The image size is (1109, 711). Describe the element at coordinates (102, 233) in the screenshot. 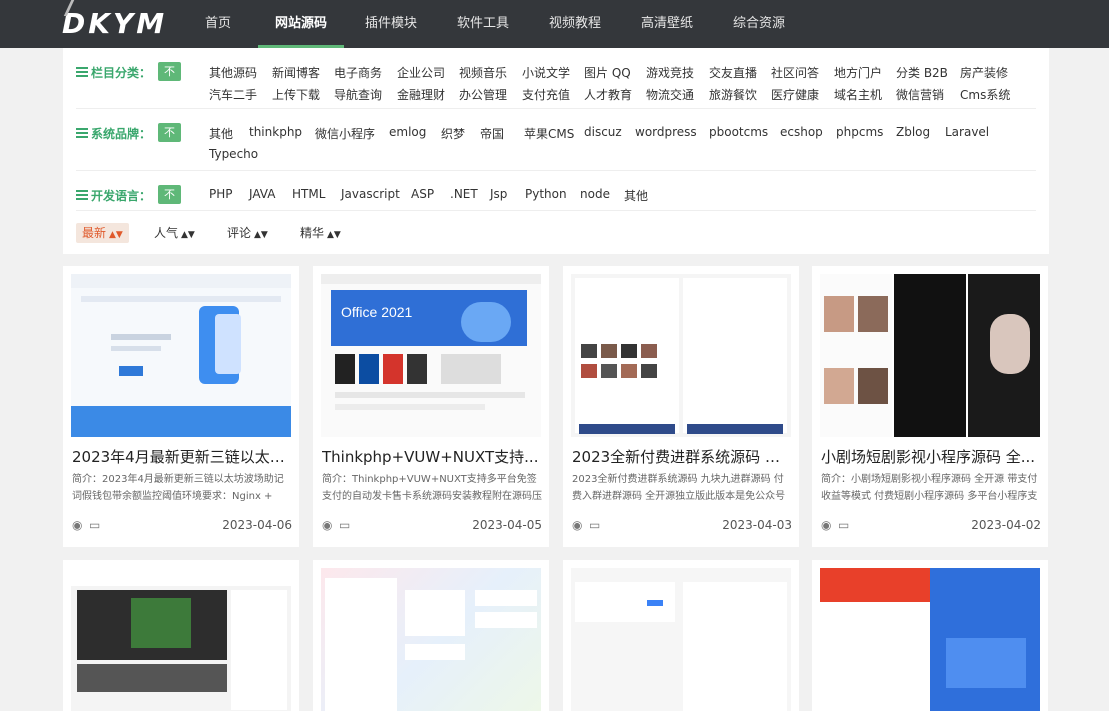

I see `sort-newest: 最新 ▲▼` at that location.